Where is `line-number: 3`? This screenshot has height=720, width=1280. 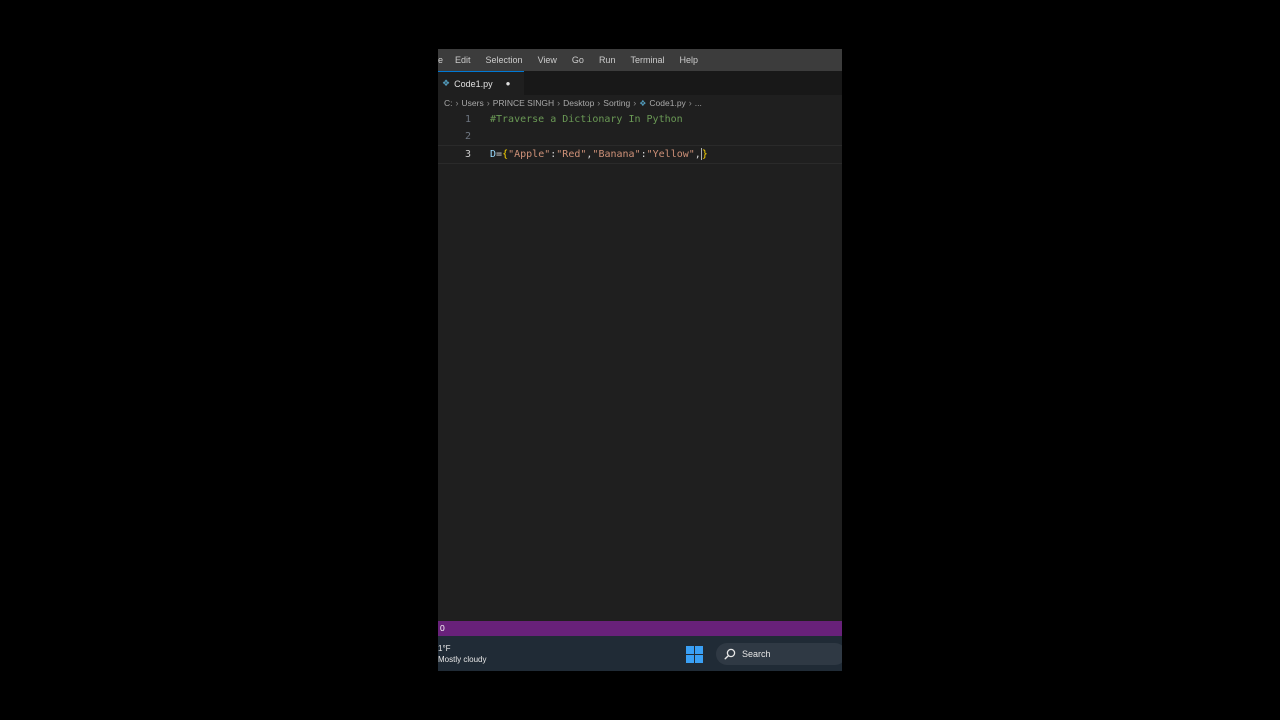
line-number: 3 is located at coordinates (467, 154).